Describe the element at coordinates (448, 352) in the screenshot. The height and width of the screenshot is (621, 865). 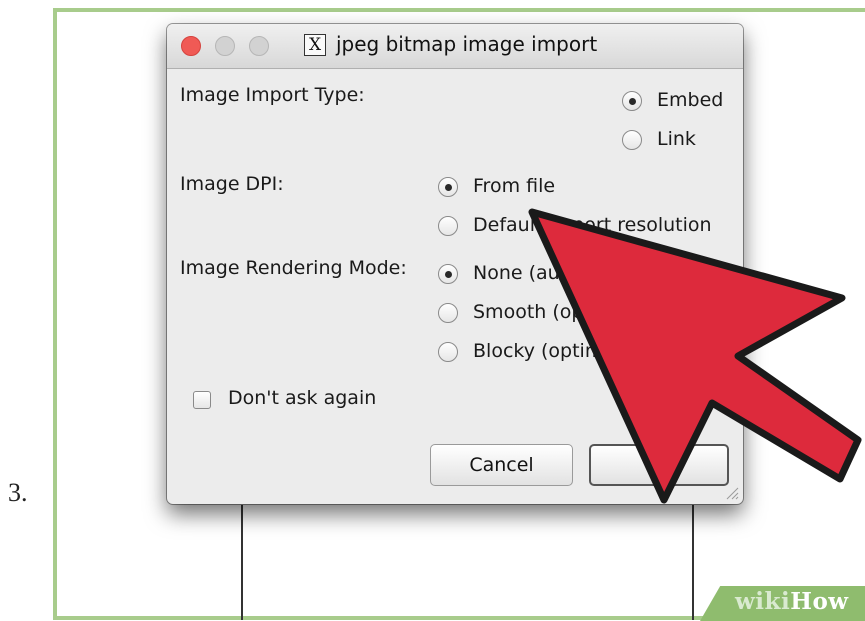
I see `rendering-blocky-radio` at that location.